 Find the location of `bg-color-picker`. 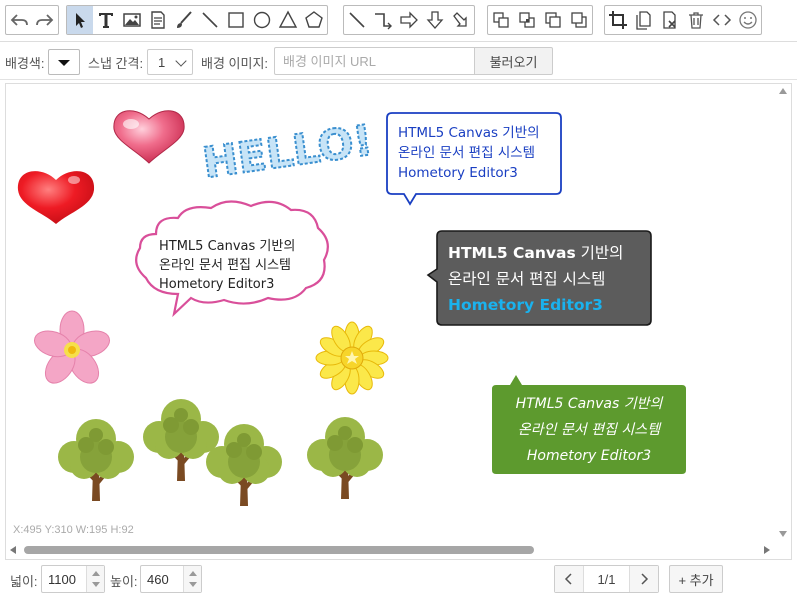

bg-color-picker is located at coordinates (64, 62).